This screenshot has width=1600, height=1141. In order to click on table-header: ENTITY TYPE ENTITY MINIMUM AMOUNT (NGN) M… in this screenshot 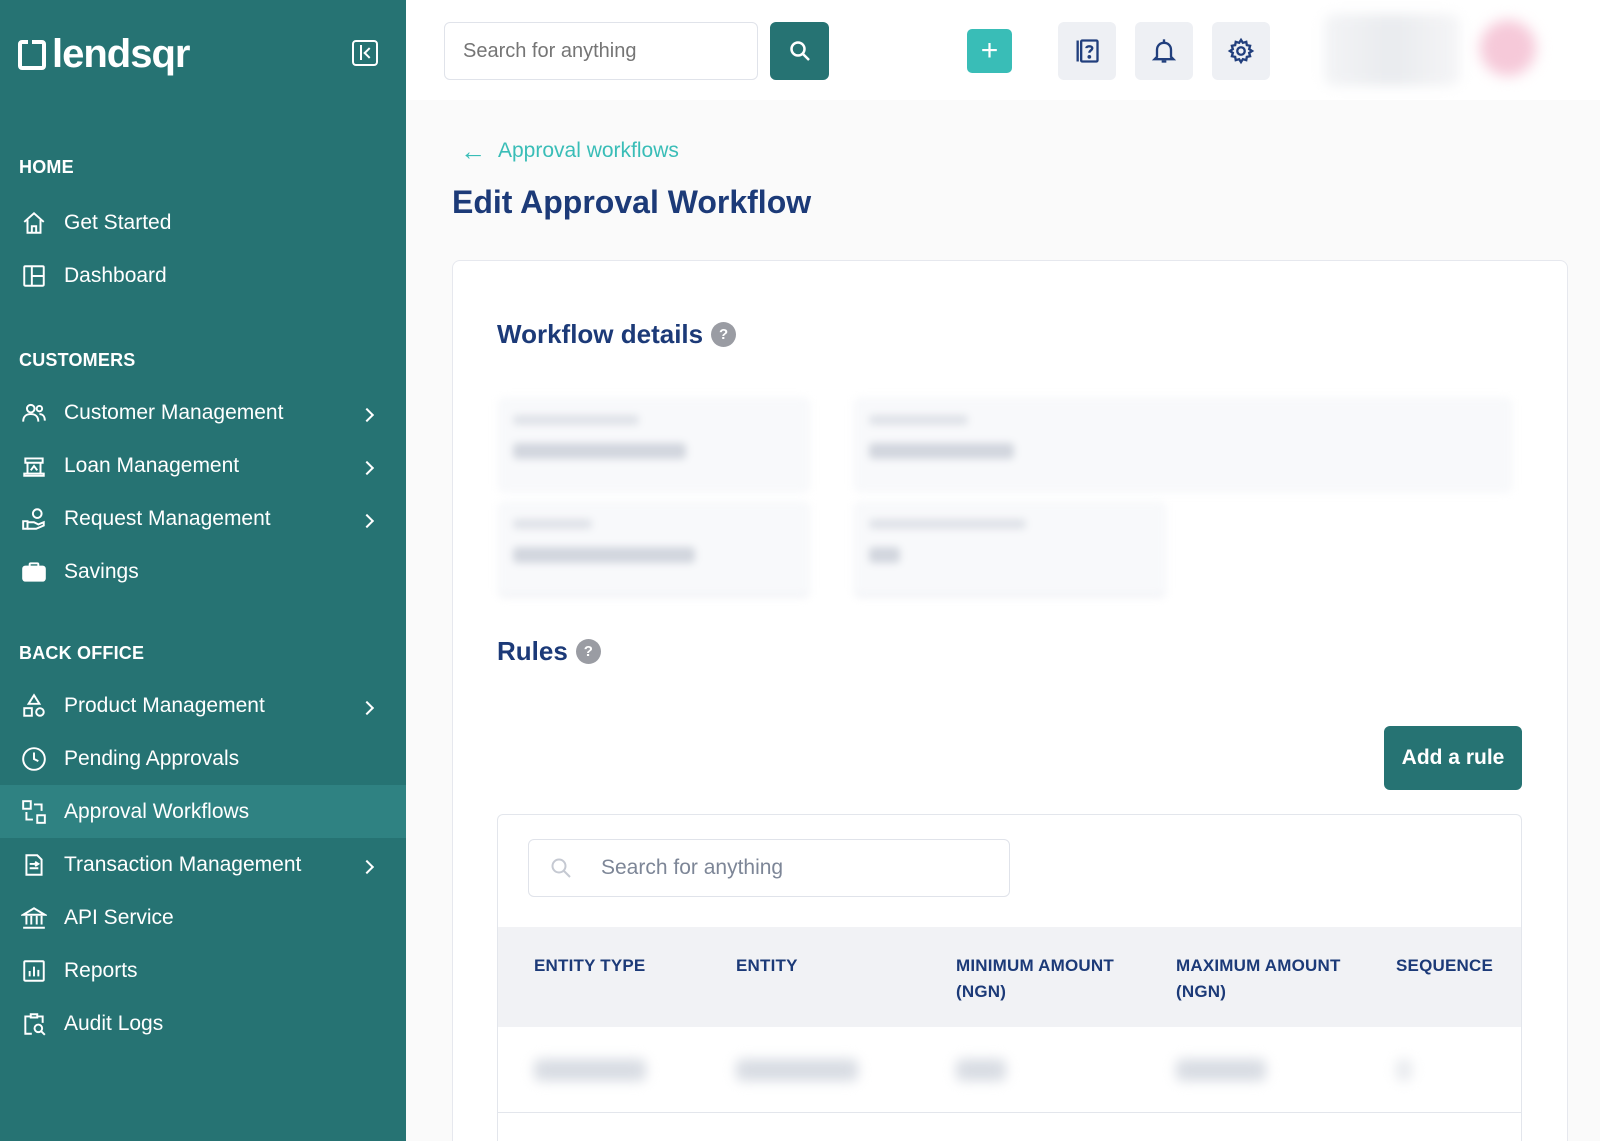, I will do `click(1009, 977)`.